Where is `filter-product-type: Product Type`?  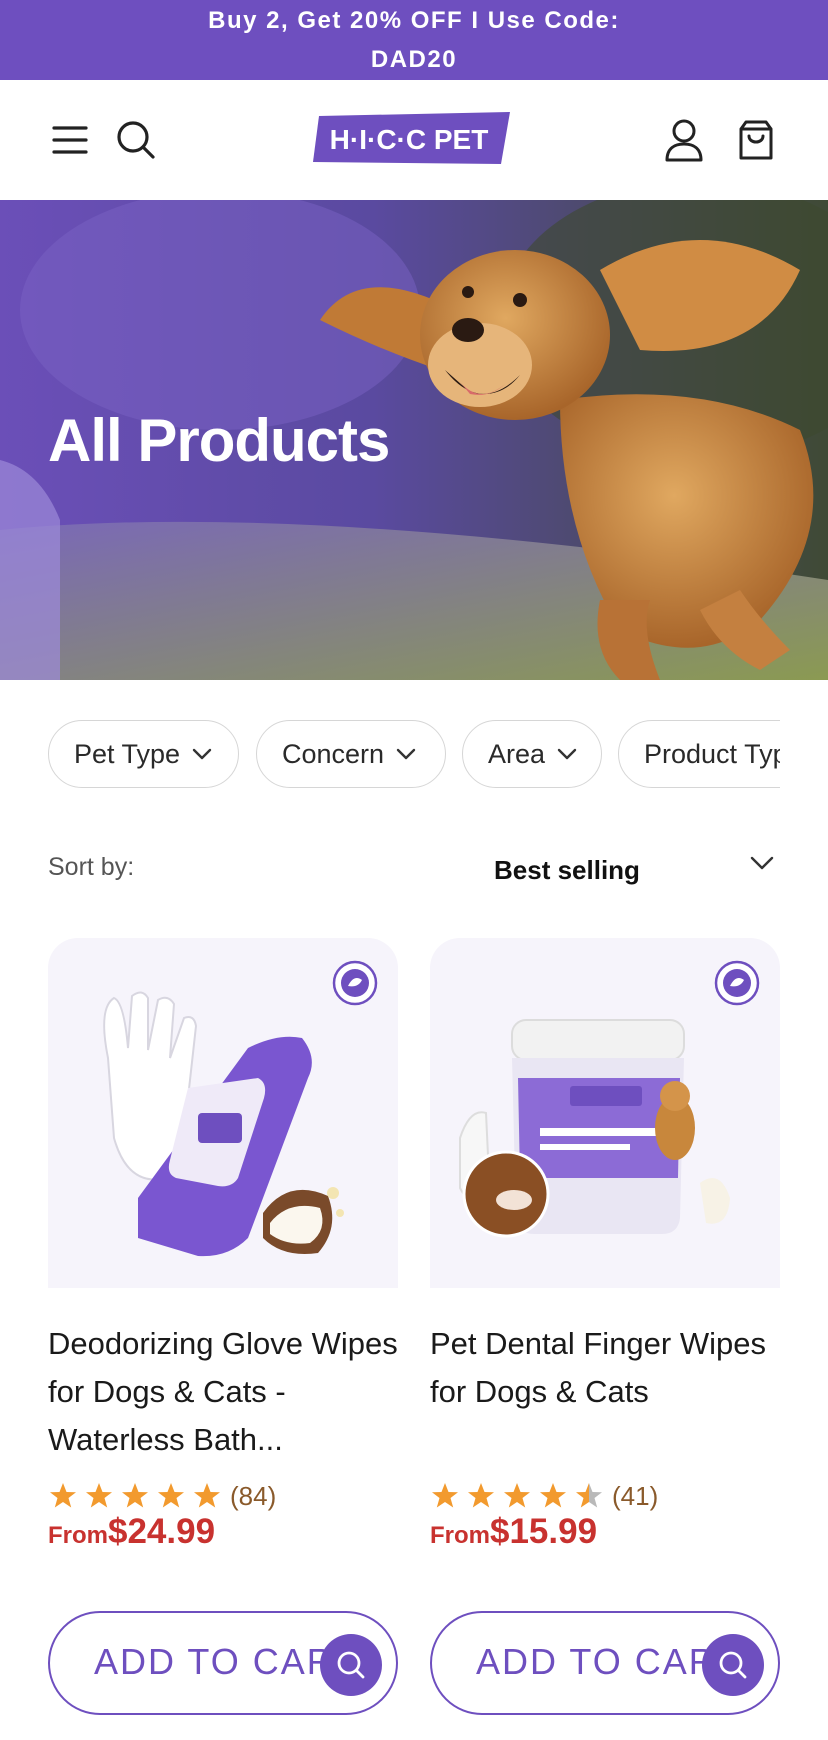 filter-product-type: Product Type is located at coordinates (699, 754).